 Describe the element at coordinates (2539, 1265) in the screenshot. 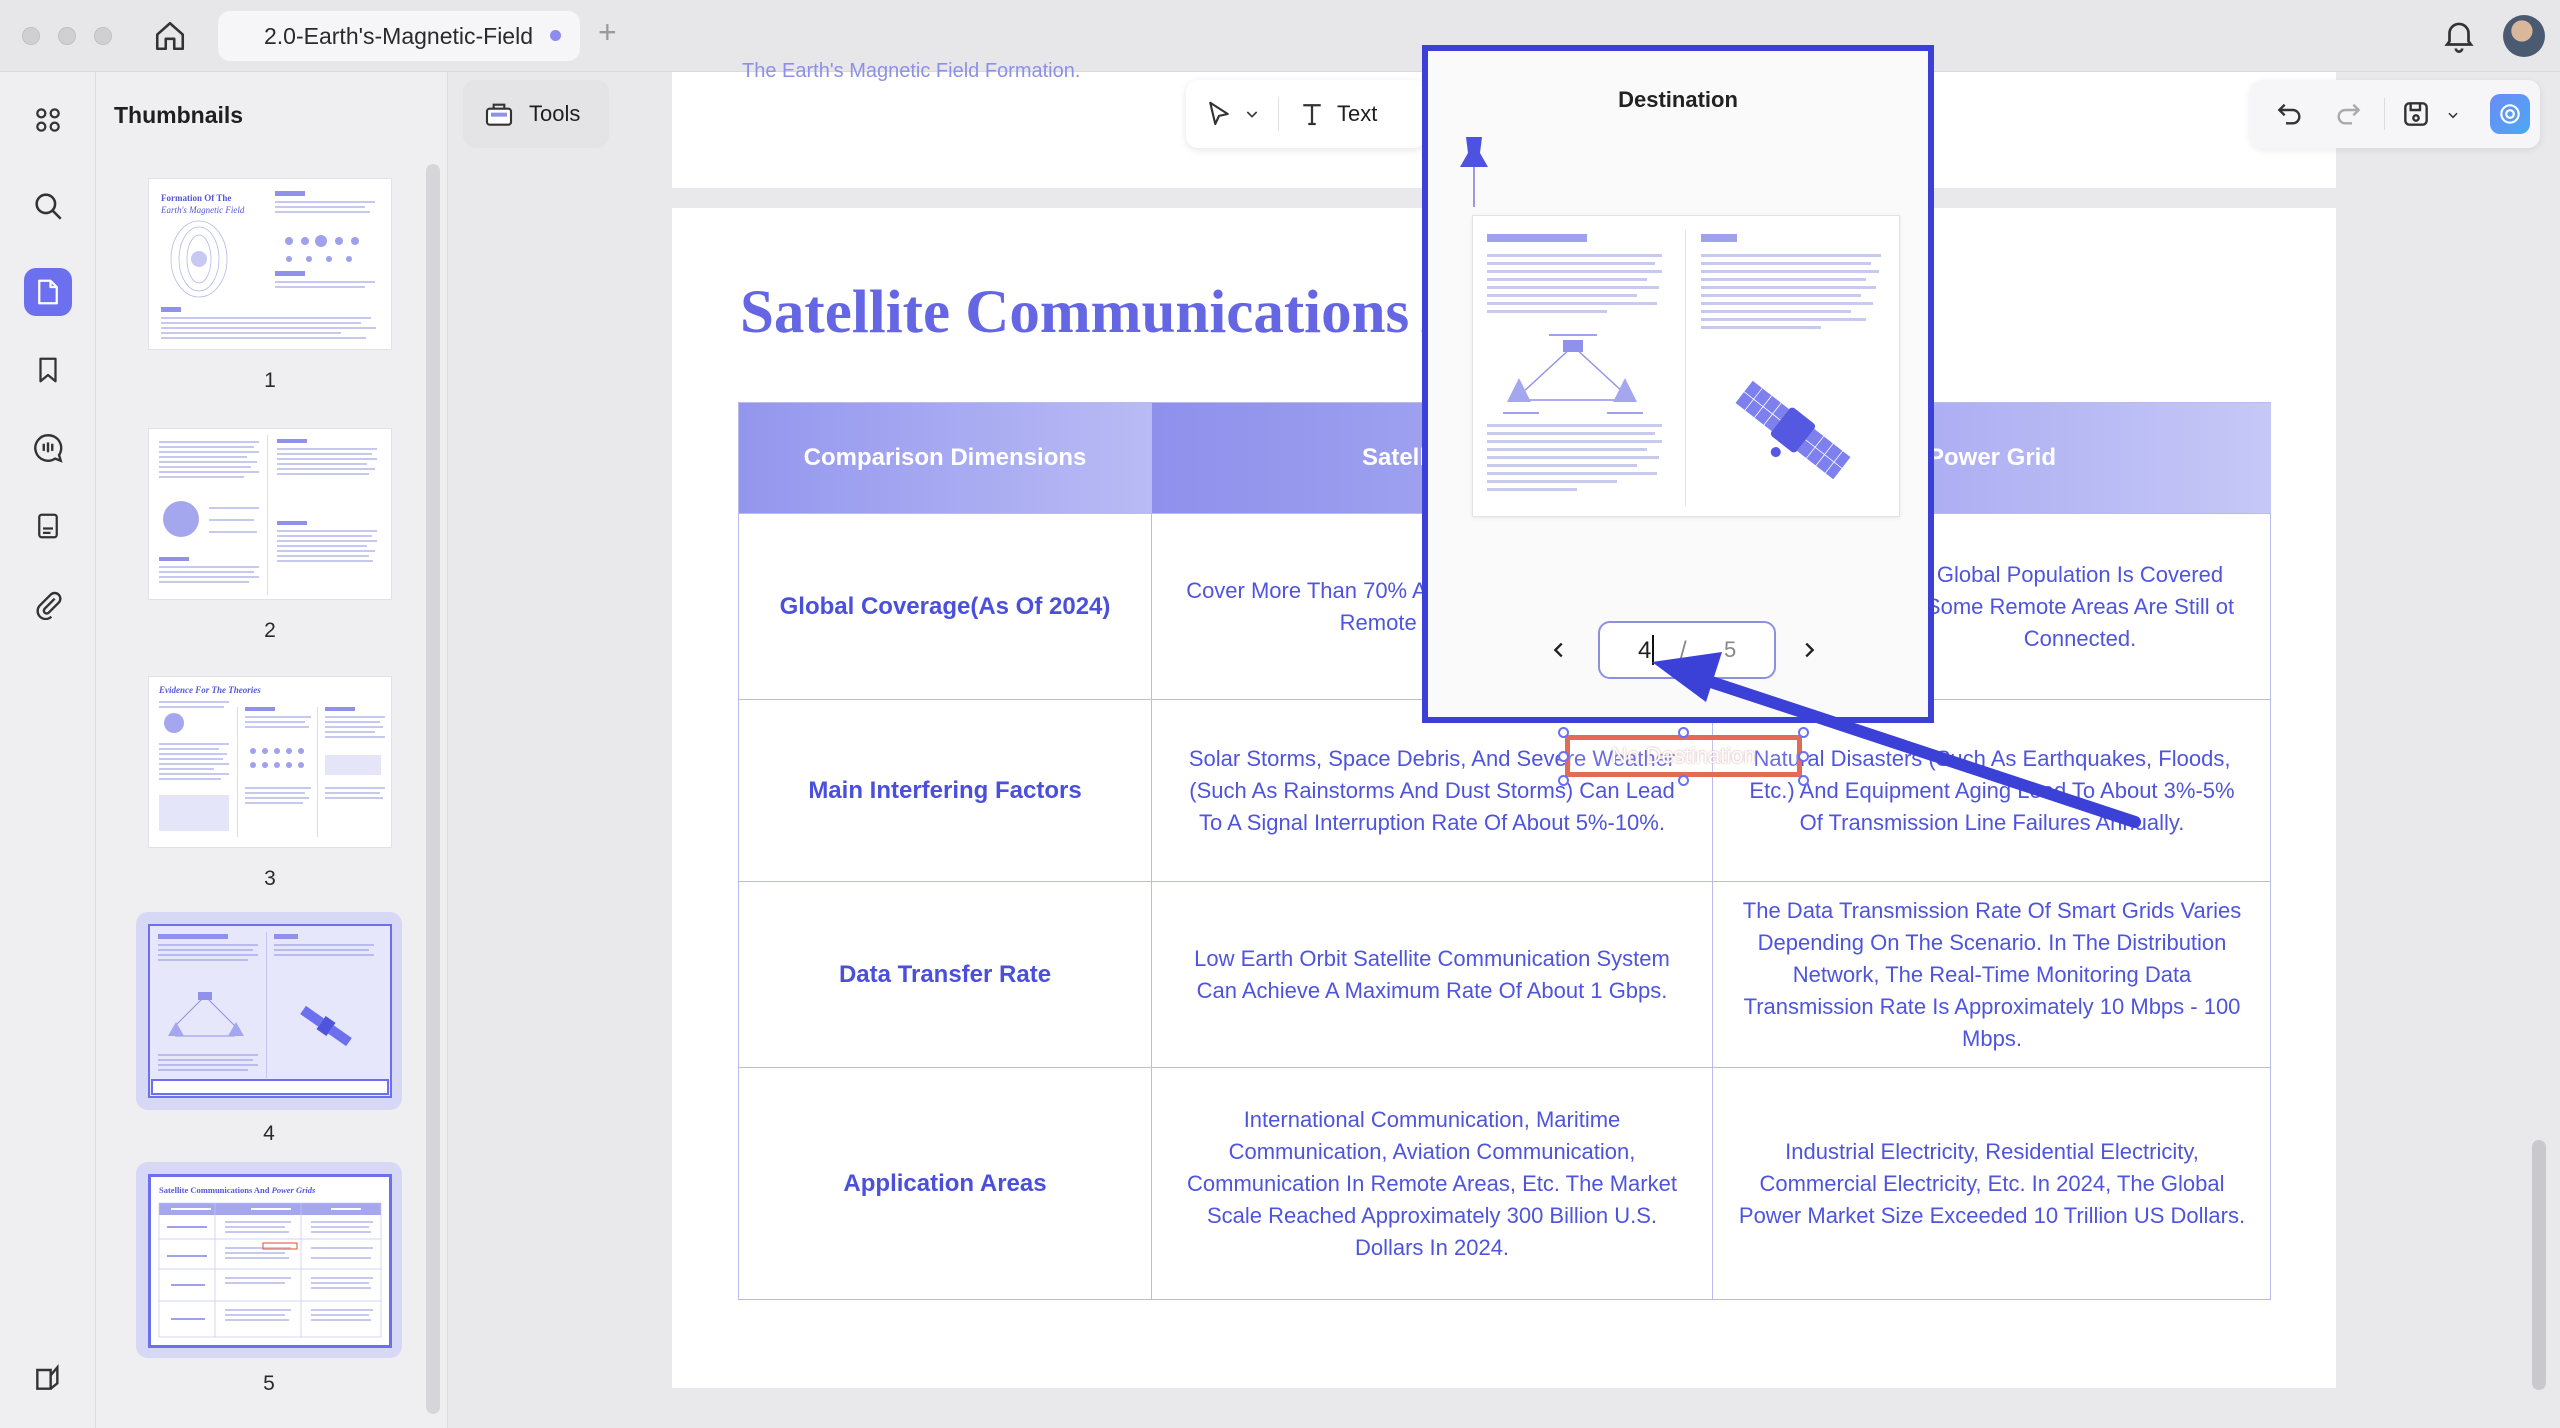

I see `document-scrollbar` at that location.